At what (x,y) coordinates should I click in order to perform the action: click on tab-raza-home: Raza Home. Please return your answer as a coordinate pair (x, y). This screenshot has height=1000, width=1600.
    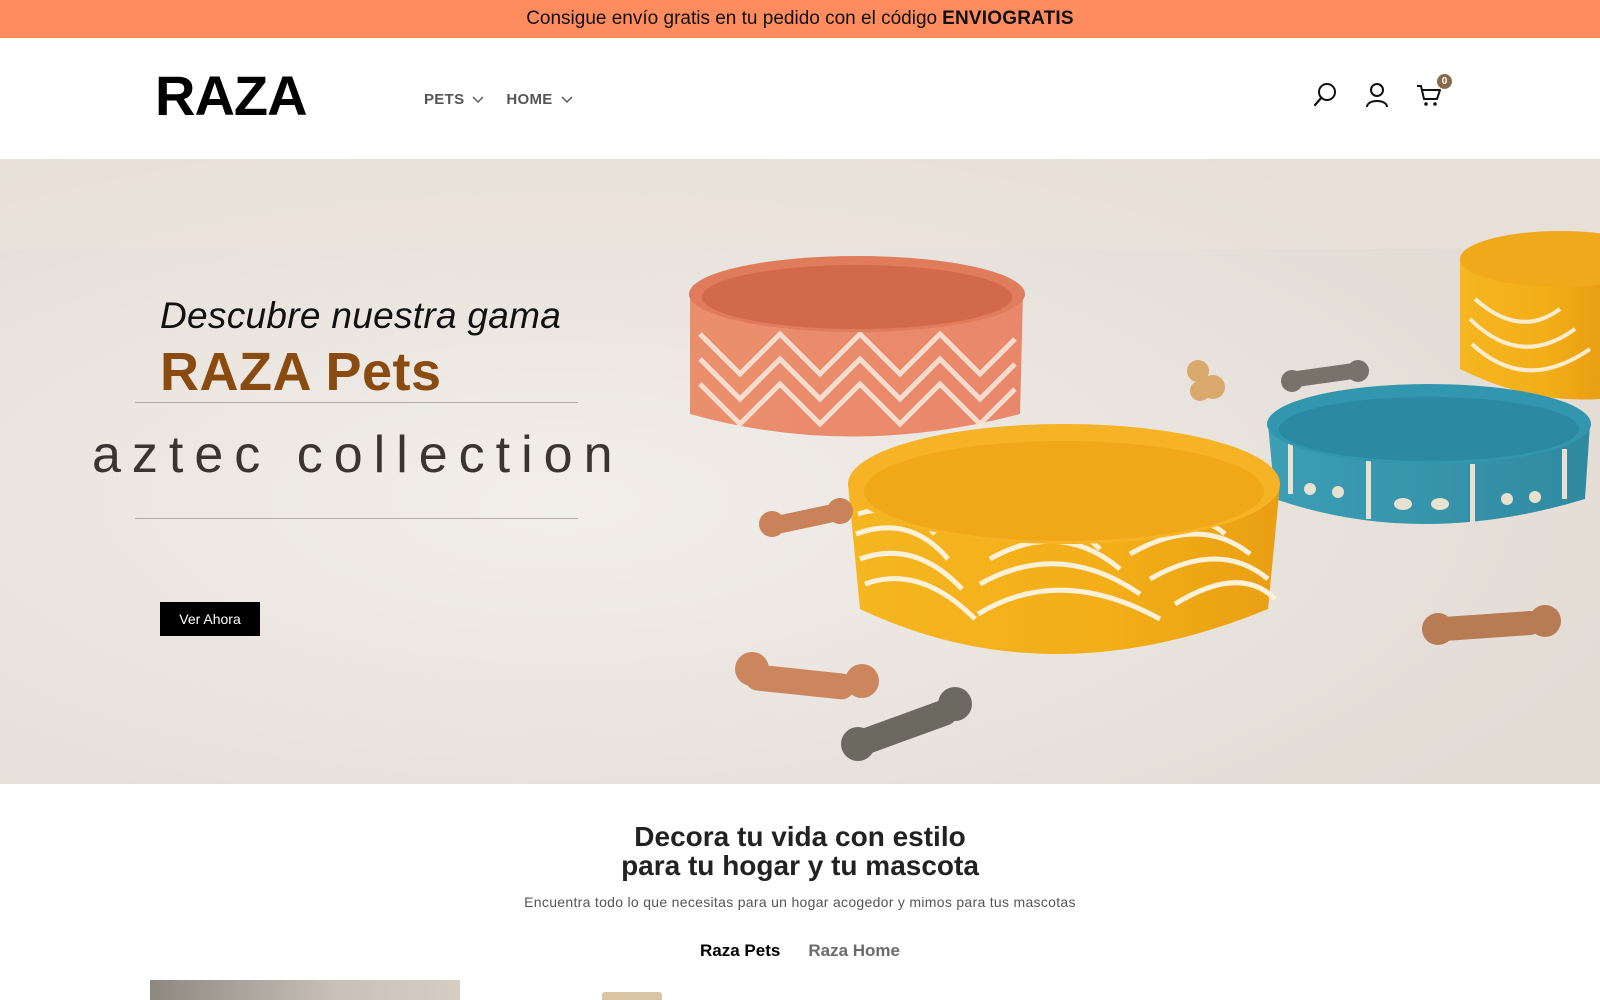
    Looking at the image, I should click on (854, 951).